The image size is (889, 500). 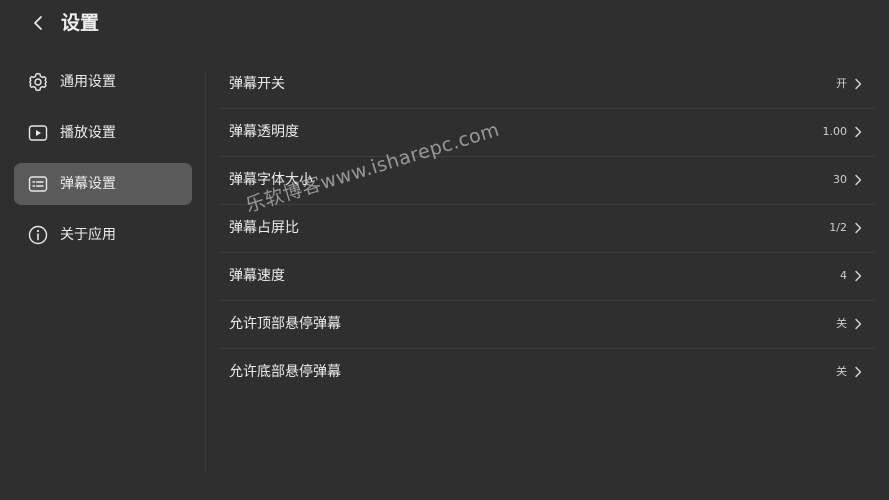 I want to click on setting-label: 弹幕开关, so click(x=257, y=84).